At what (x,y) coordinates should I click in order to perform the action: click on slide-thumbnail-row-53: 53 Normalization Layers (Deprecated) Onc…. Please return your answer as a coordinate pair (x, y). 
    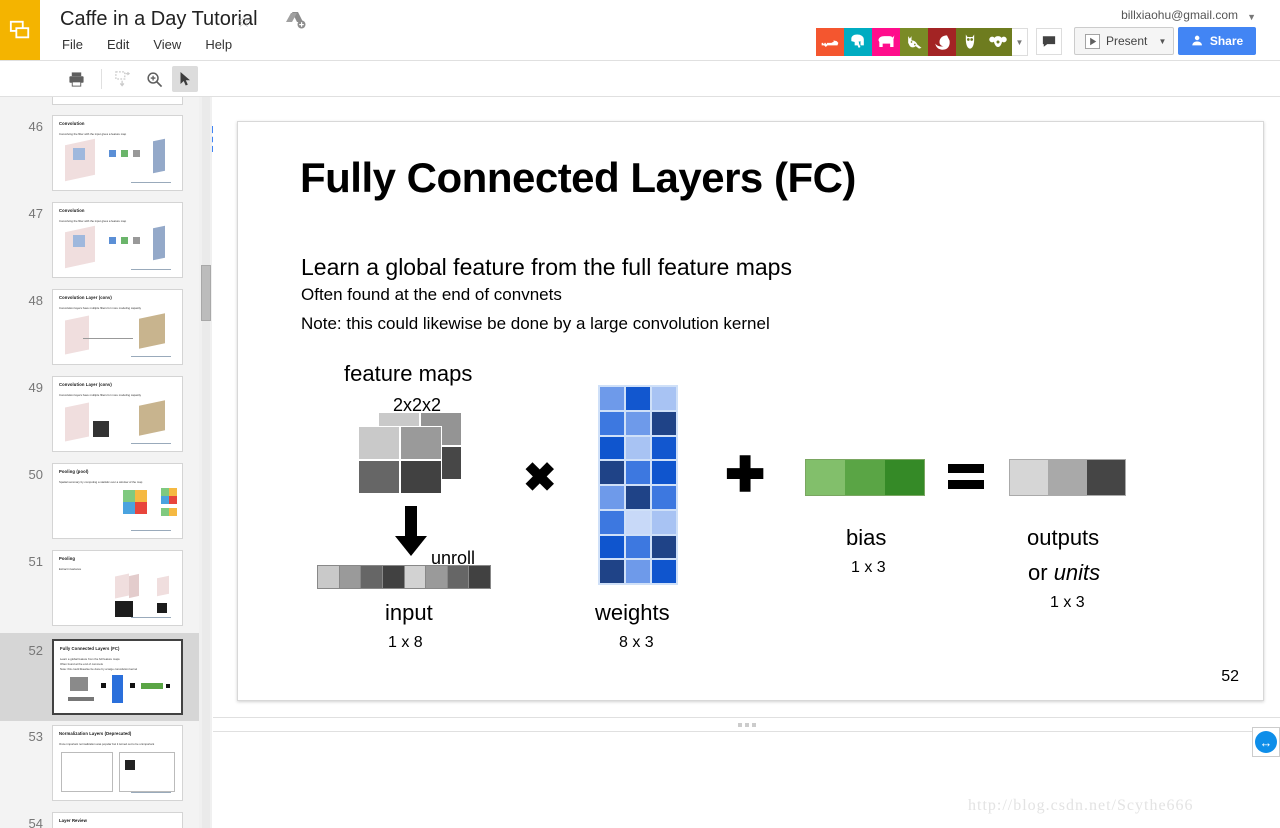
    Looking at the image, I should click on (102, 763).